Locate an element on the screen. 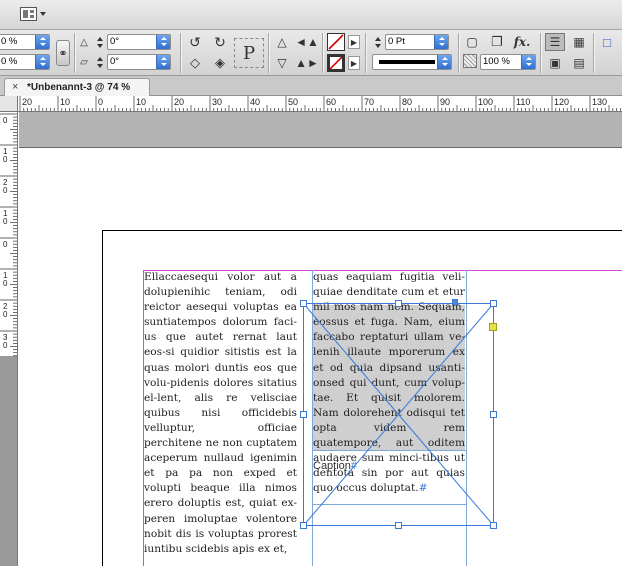 Image resolution: width=622 pixels, height=566 pixels. ruler-label: 20 is located at coordinates (27, 102).